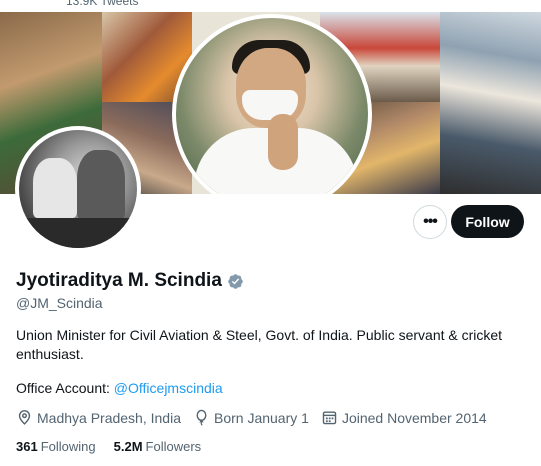 This screenshot has width=541, height=466. Describe the element at coordinates (414, 417) in the screenshot. I see `joined-text: Joined November 2014` at that location.